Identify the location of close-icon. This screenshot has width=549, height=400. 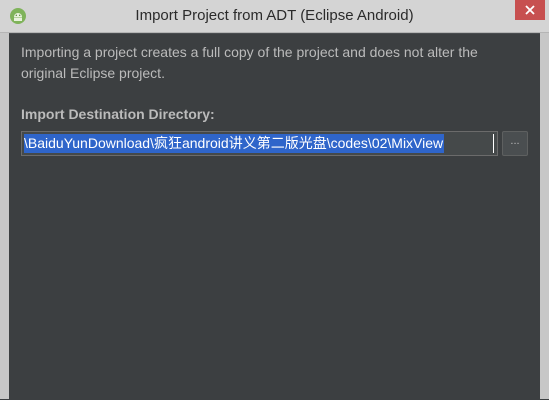
(530, 10).